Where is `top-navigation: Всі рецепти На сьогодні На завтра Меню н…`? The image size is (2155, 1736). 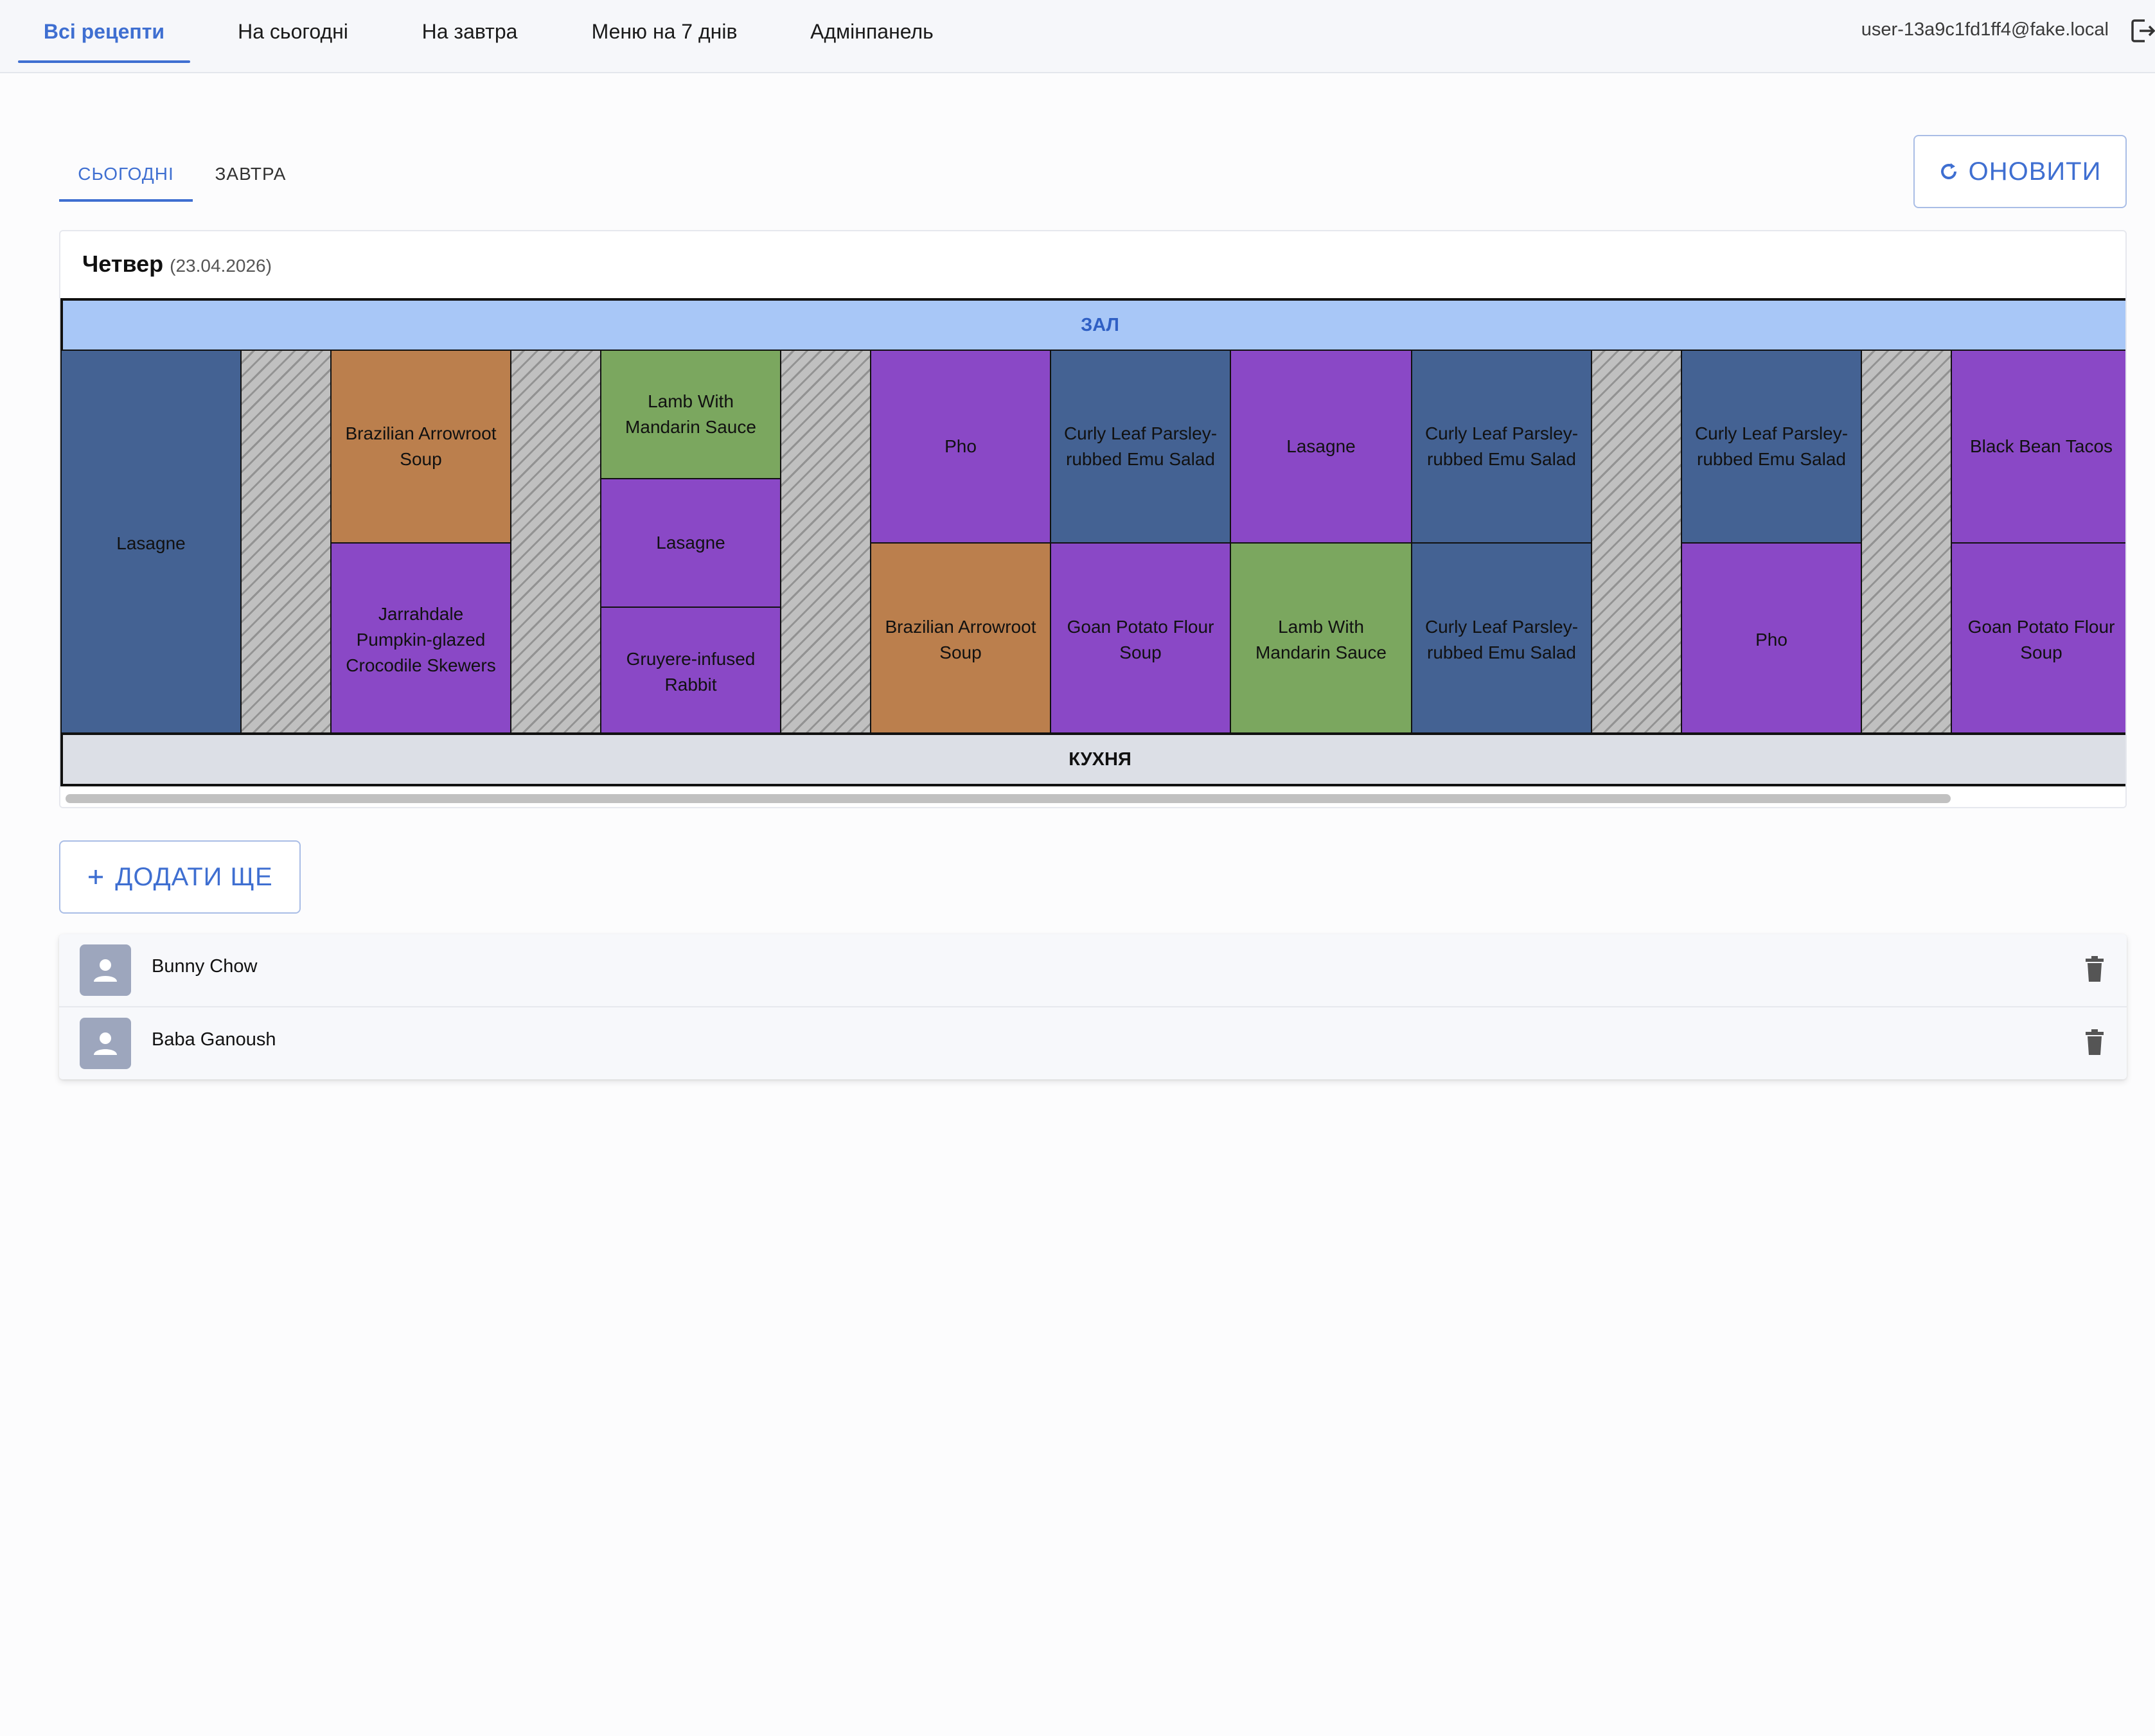
top-navigation: Всі рецепти На сьогодні На завтра Меню н… is located at coordinates (1077, 36).